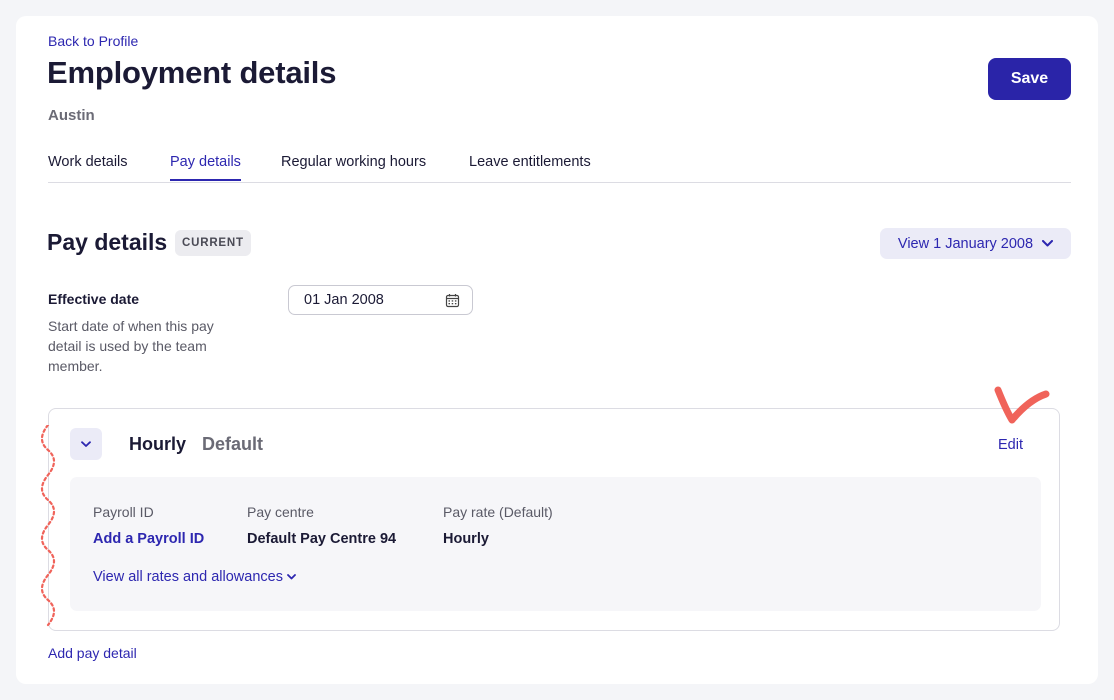  I want to click on back-to-profile-link: Back to Profile, so click(93, 41).